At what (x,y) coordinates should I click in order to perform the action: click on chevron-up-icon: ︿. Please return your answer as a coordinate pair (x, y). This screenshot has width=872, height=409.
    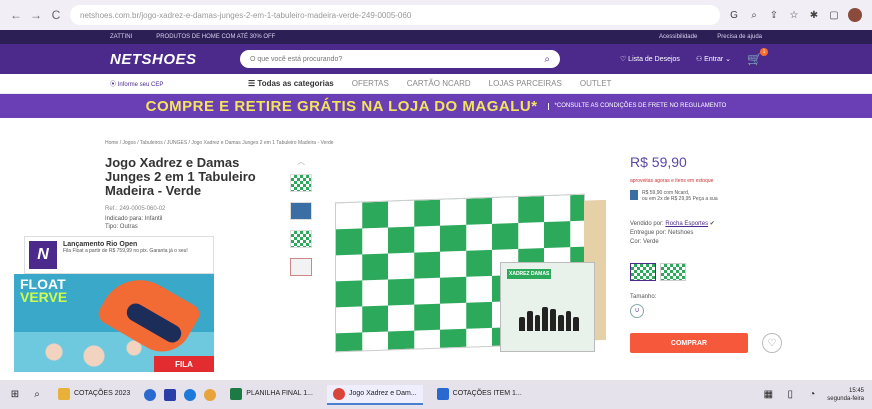
    Looking at the image, I should click on (301, 161).